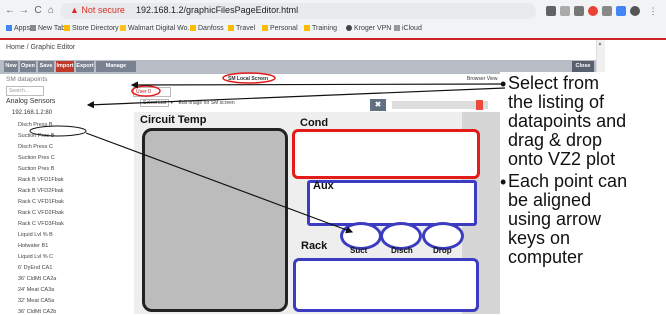 This screenshot has width=666, height=315. What do you see at coordinates (249, 78) in the screenshot?
I see `highlight-ellipse-tab` at bounding box center [249, 78].